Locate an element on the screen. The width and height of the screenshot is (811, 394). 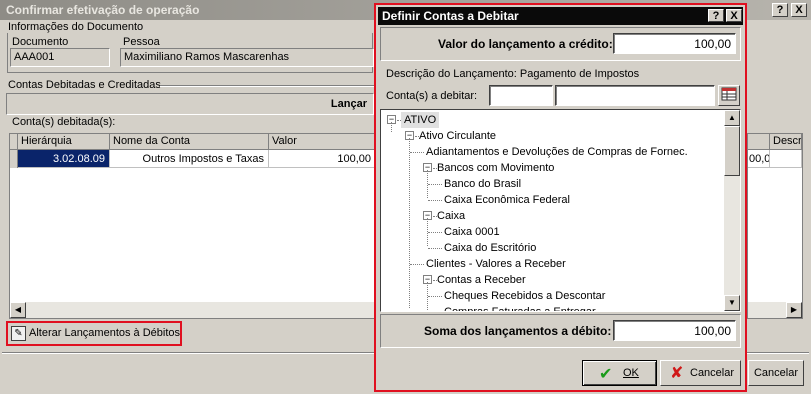
background-window-title: Confirmar efetivação de operação is located at coordinates (103, 10).